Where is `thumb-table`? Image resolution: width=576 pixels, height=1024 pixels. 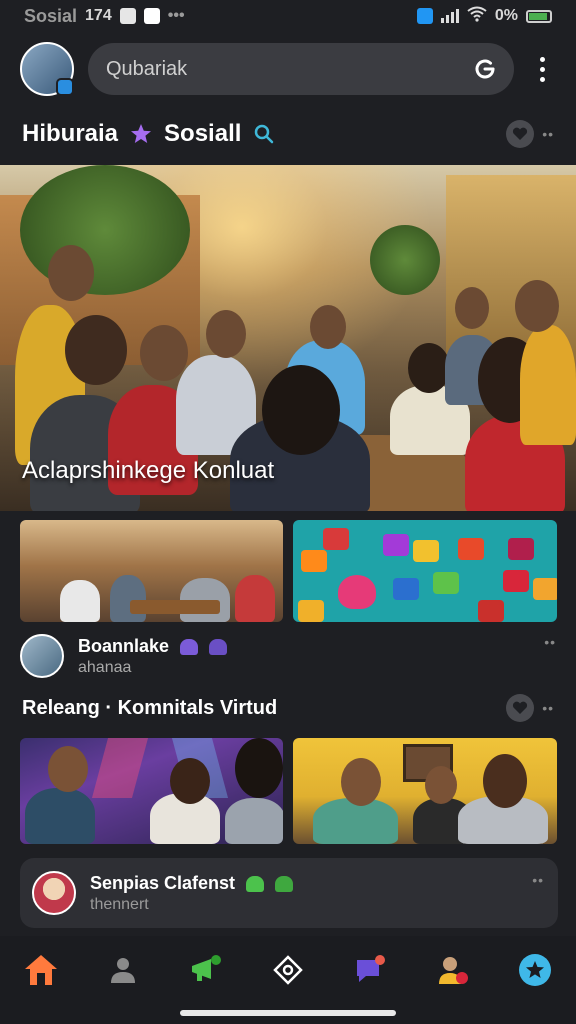 thumb-table is located at coordinates (175, 607).